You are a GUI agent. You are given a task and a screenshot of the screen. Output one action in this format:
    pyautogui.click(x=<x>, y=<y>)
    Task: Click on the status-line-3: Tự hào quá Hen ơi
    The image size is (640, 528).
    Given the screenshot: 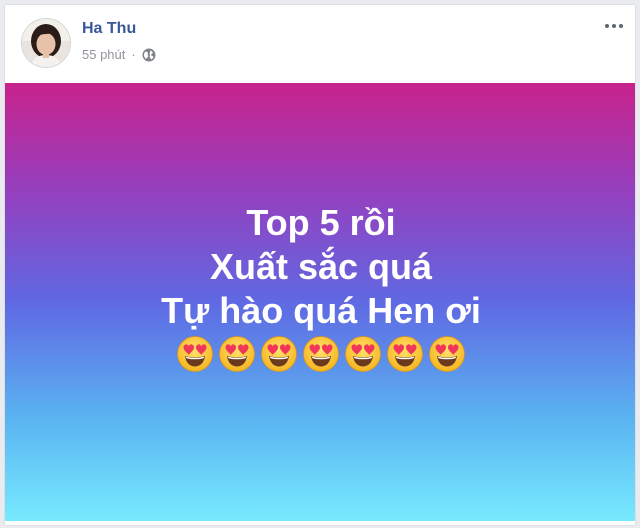 What is the action you would take?
    pyautogui.click(x=321, y=310)
    